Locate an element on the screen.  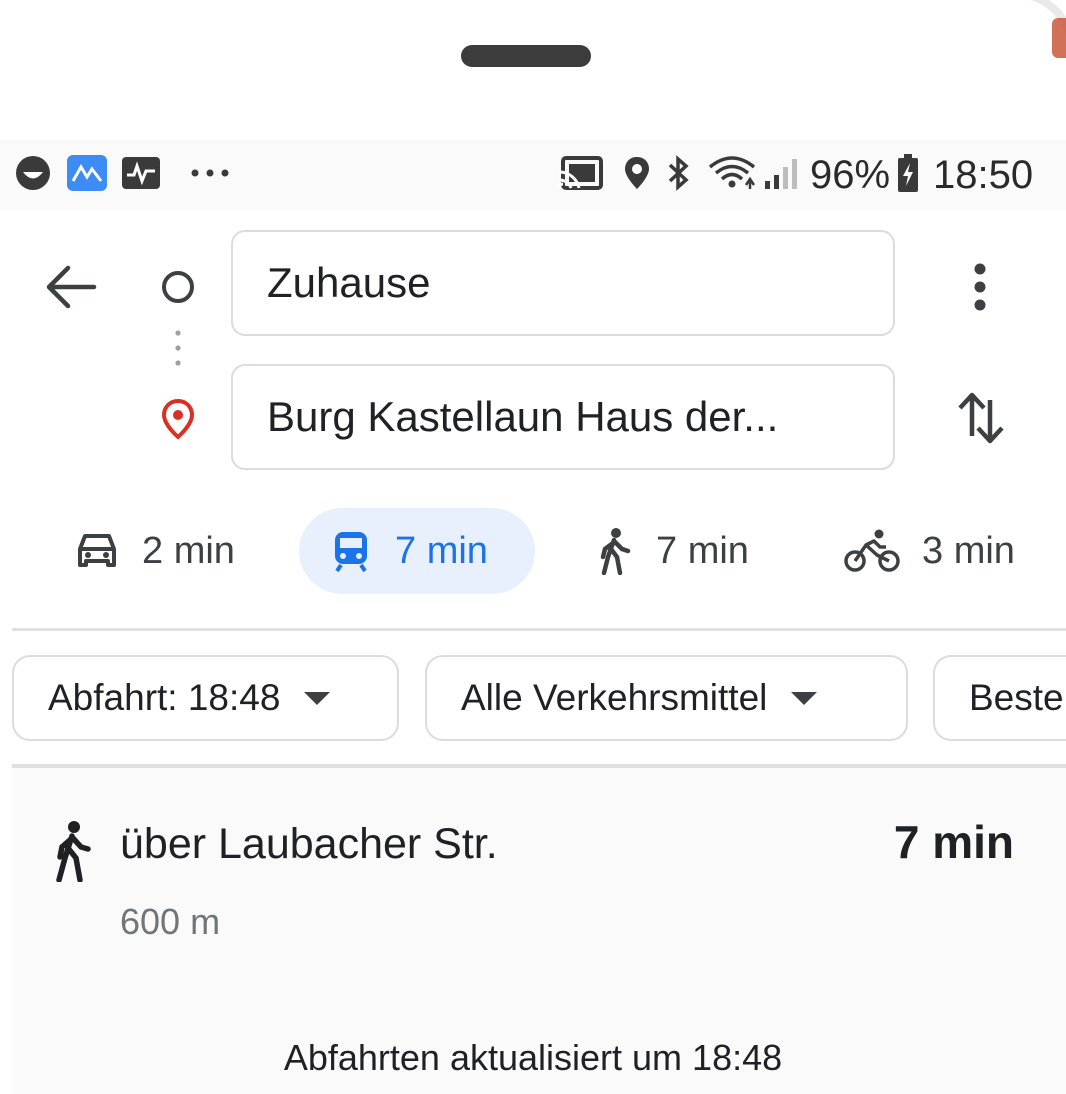
clock: 18:50 is located at coordinates (983, 175).